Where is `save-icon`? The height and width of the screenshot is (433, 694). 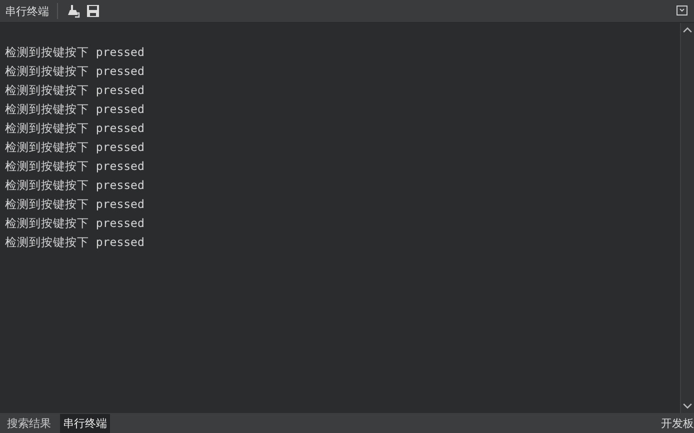
save-icon is located at coordinates (93, 11).